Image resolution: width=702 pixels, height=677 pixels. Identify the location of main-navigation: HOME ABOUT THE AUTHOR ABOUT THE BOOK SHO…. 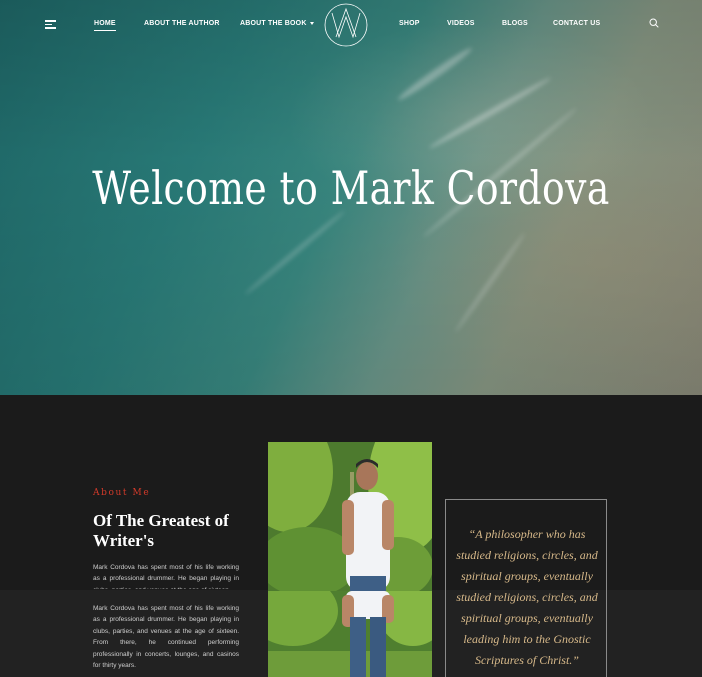
(351, 25).